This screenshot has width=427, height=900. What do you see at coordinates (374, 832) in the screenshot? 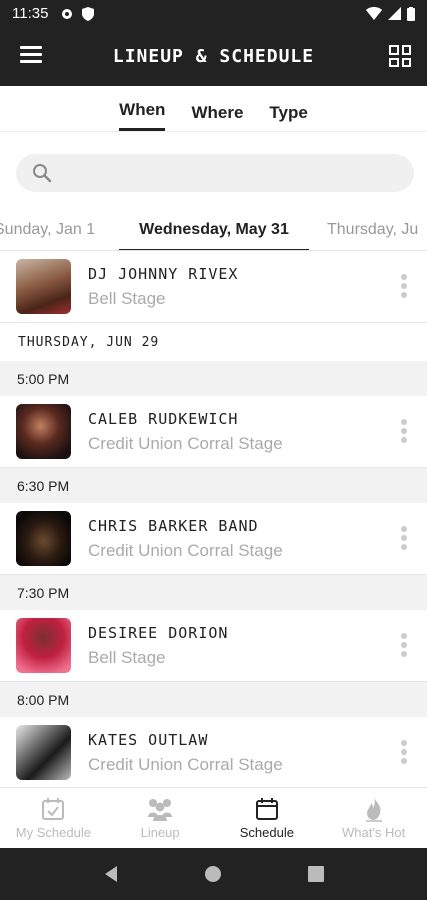
I see `nav-label: What's Hot` at bounding box center [374, 832].